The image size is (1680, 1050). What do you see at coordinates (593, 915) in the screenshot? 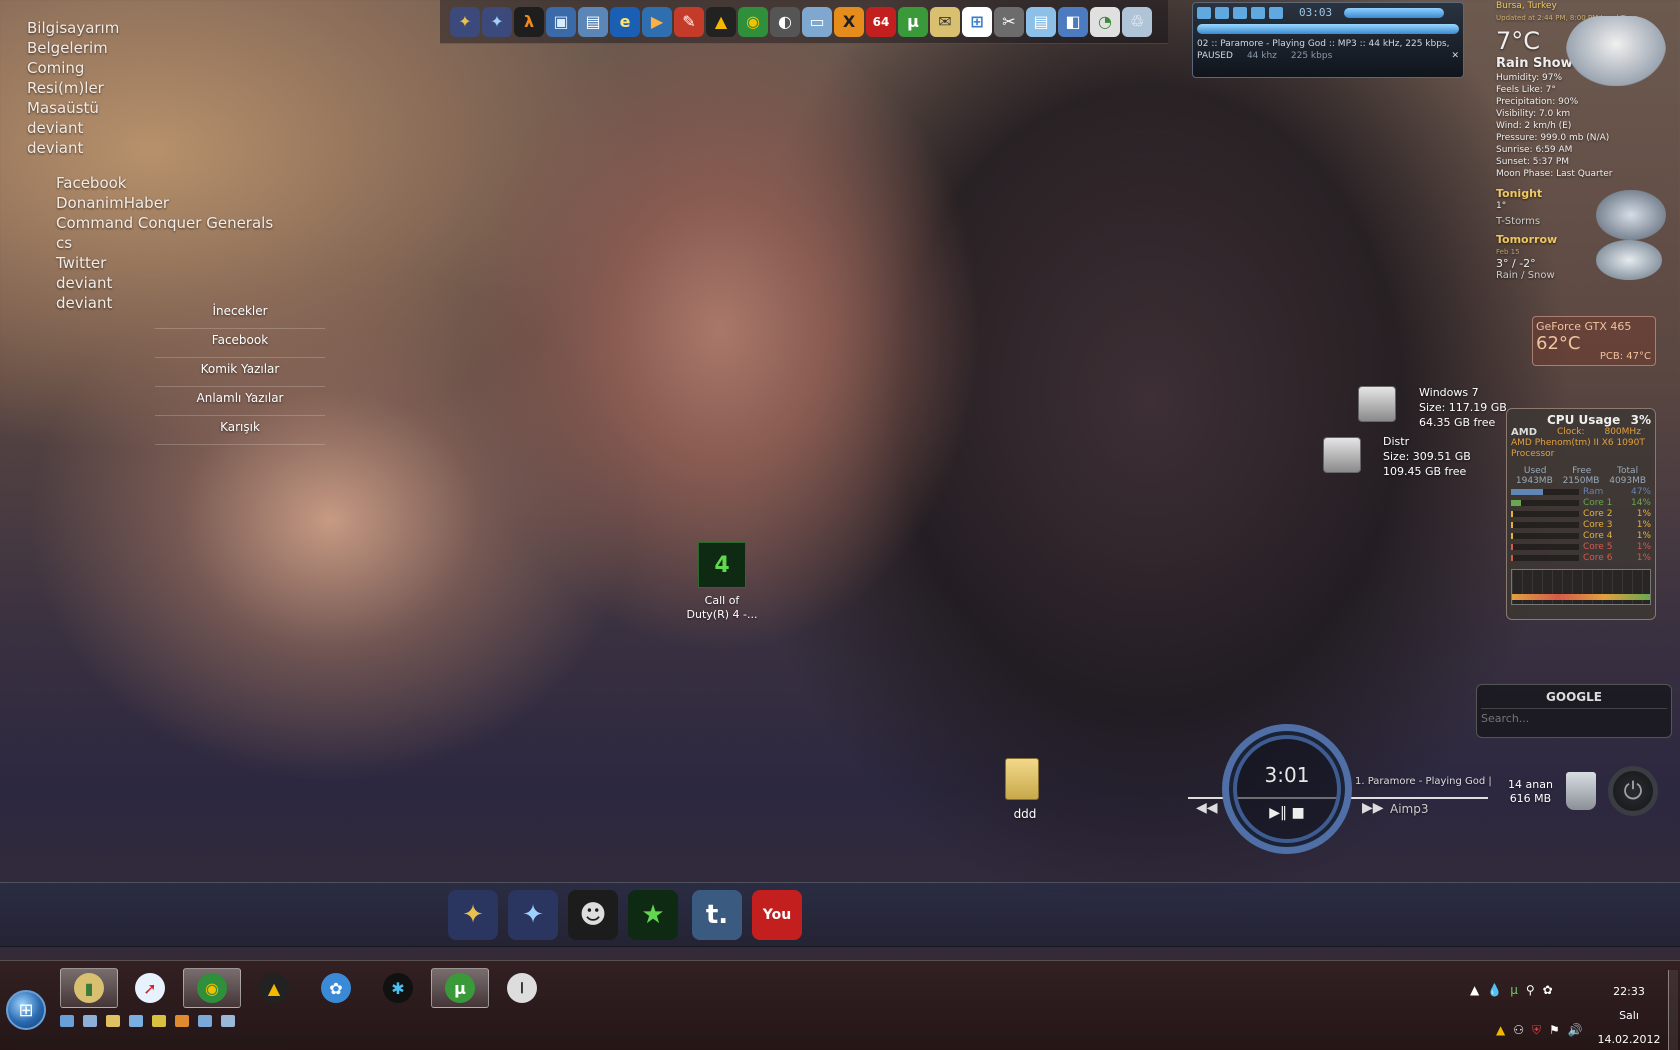
I see `counter-strike-icon: ☻` at bounding box center [593, 915].